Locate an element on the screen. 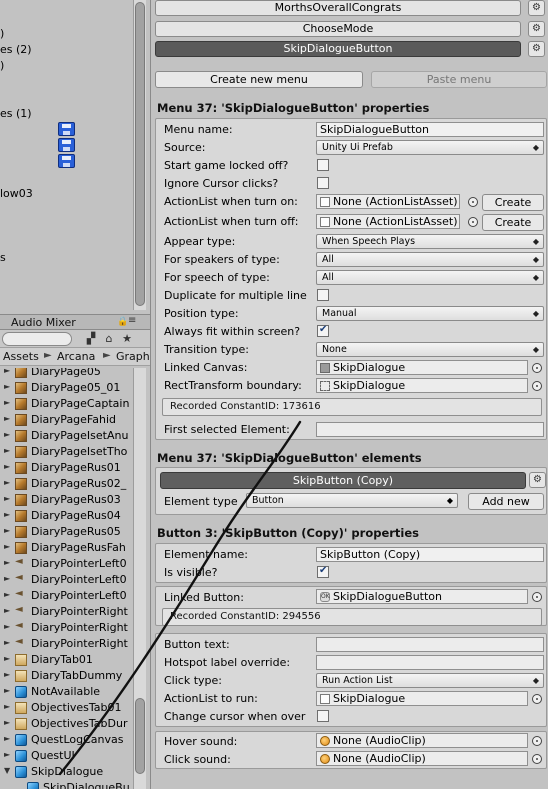  list-item: ► DiaryPageCaptain is located at coordinates (67, 404).